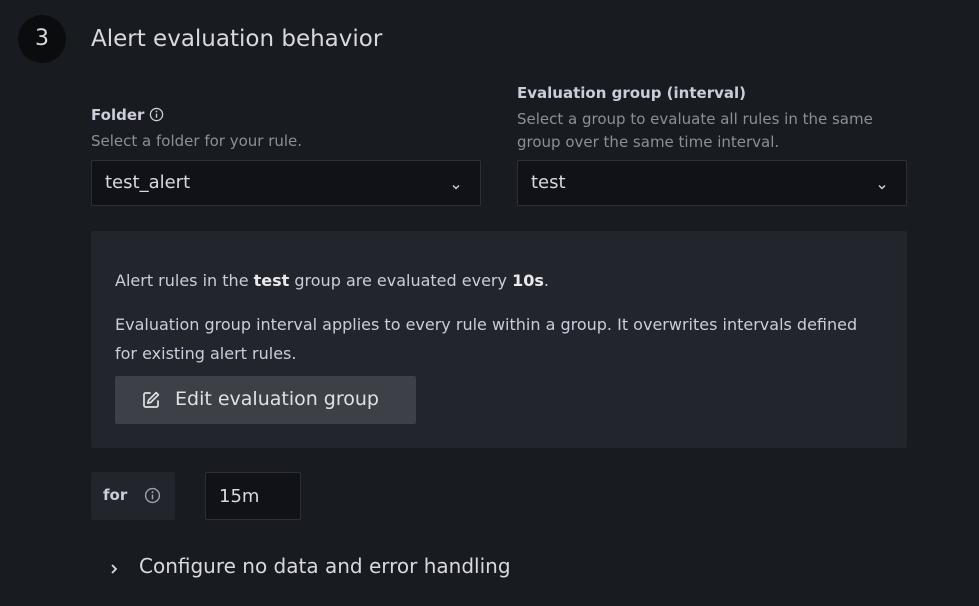  What do you see at coordinates (118, 115) in the screenshot?
I see `folder-label-text: Folder` at bounding box center [118, 115].